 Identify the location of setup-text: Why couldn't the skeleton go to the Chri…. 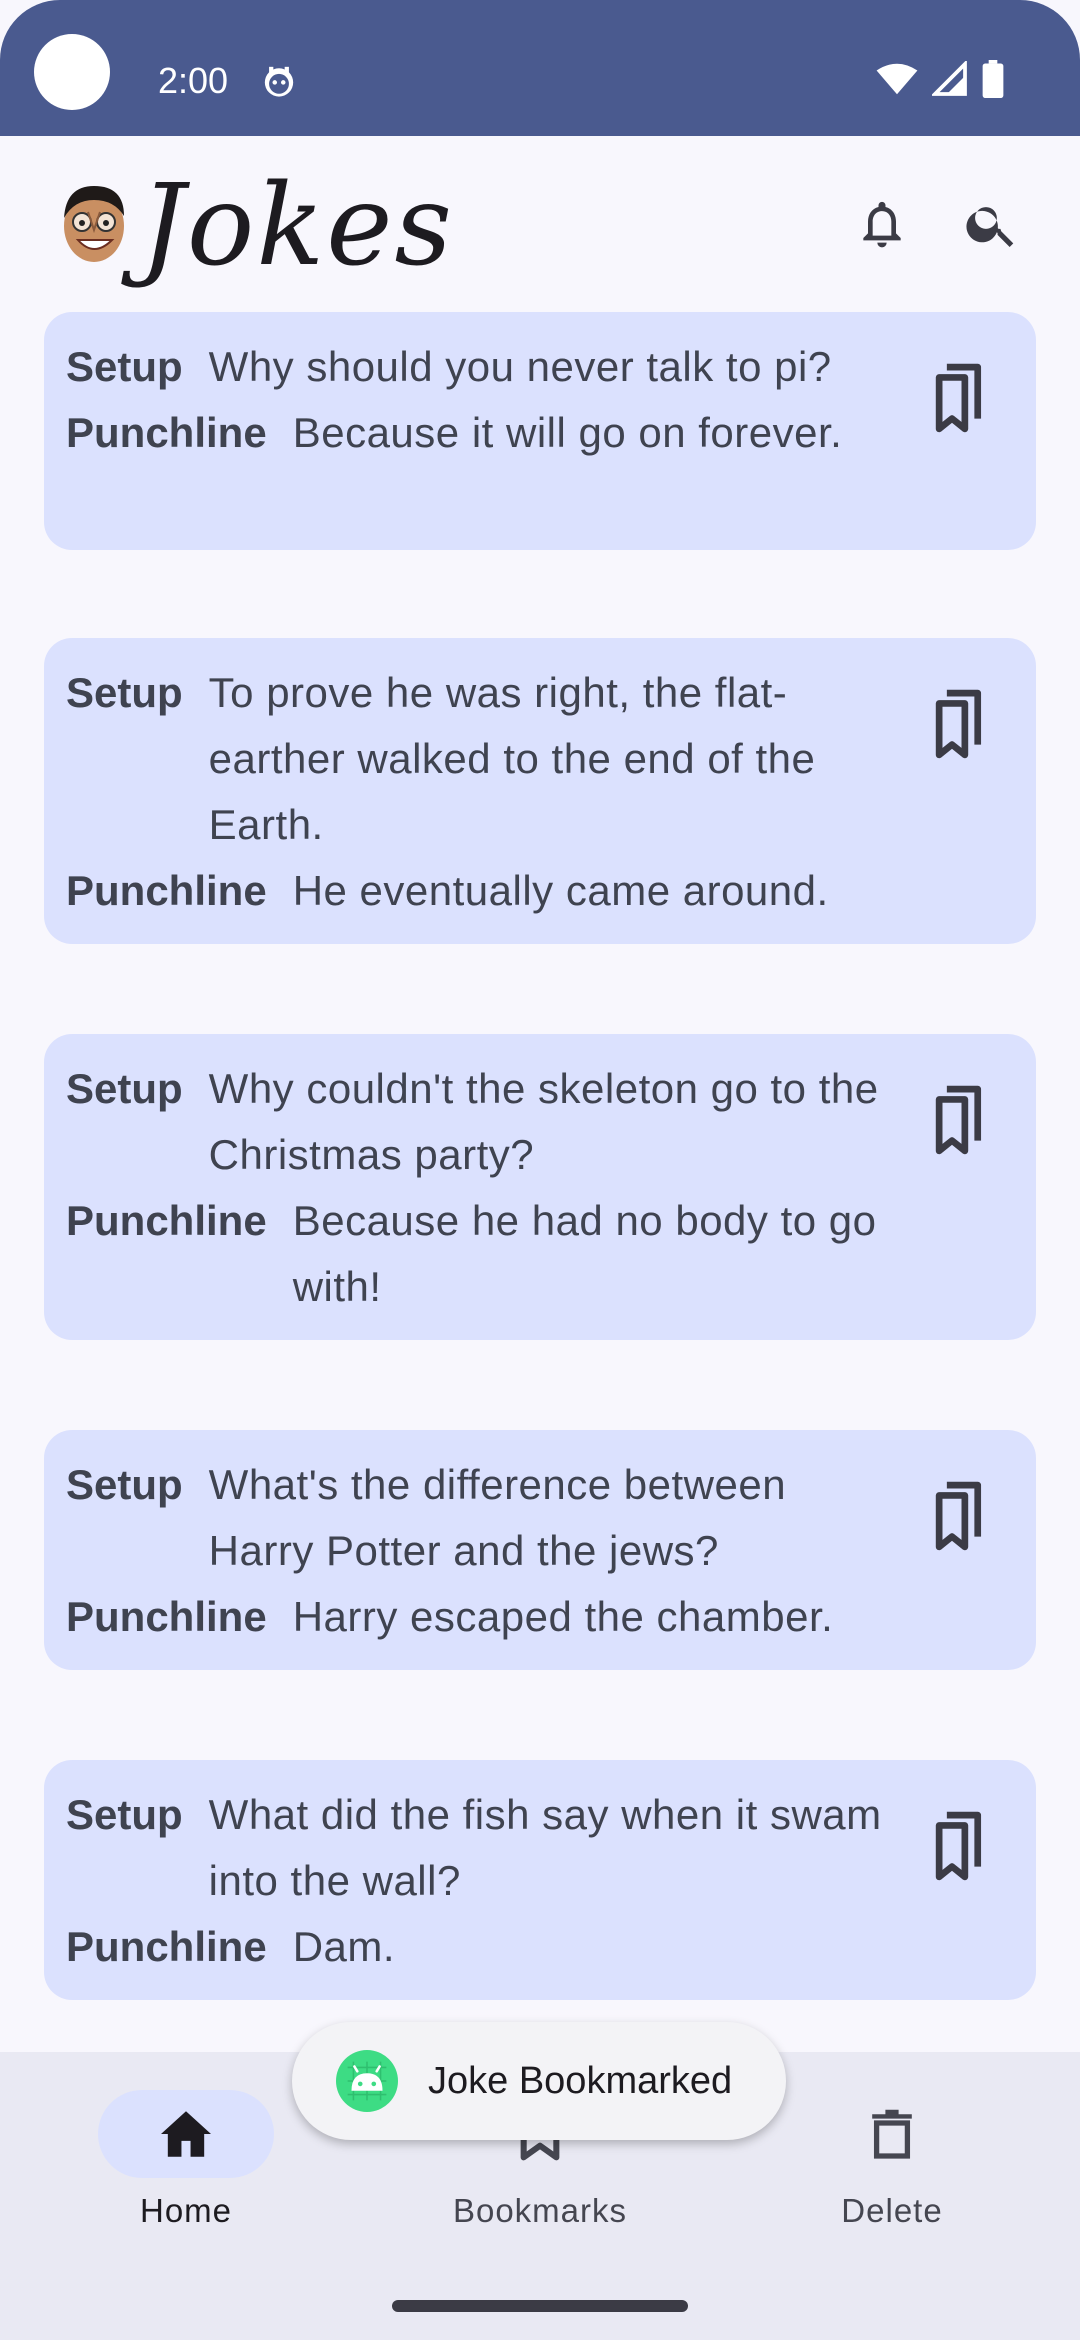
(543, 1121).